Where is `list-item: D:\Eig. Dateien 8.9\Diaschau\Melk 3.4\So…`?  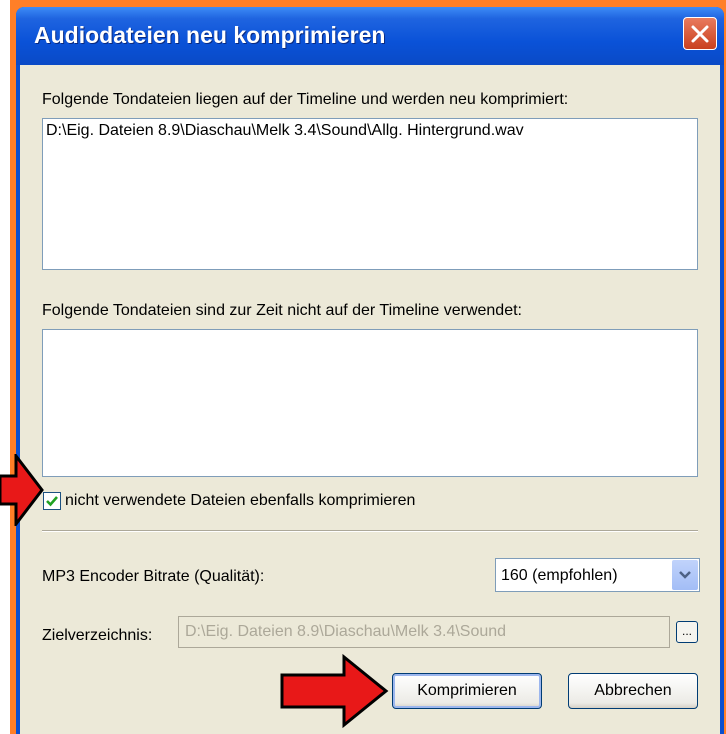
list-item: D:\Eig. Dateien 8.9\Diaschau\Melk 3.4\So… is located at coordinates (285, 131).